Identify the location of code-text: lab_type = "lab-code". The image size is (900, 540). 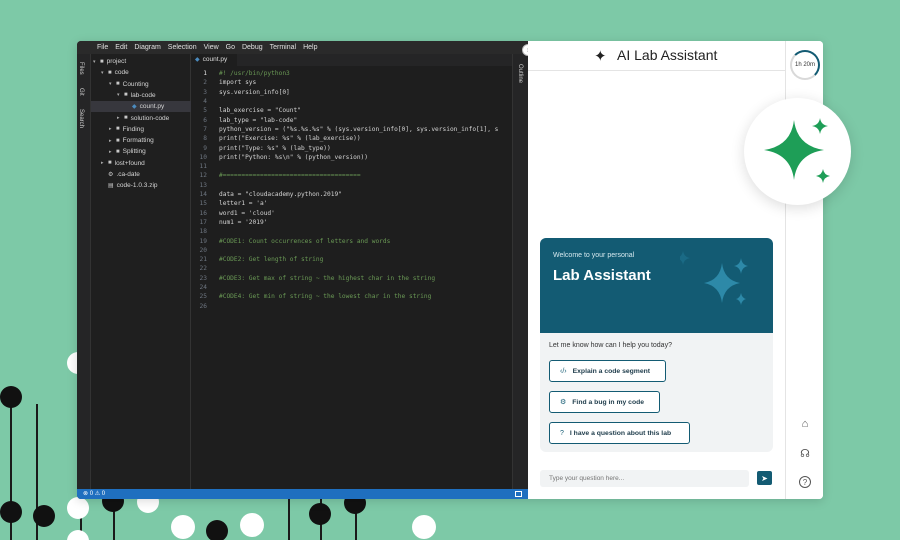
(258, 120).